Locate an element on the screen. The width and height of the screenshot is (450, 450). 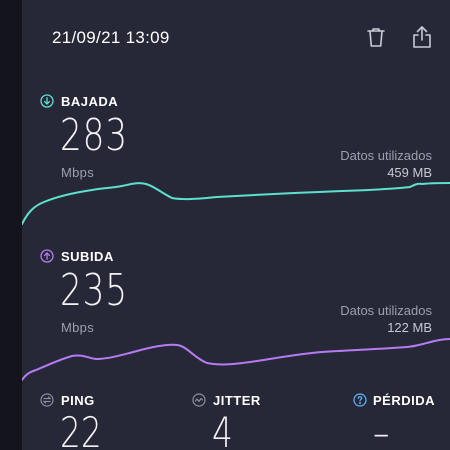
upload-speed-line is located at coordinates (236, 359).